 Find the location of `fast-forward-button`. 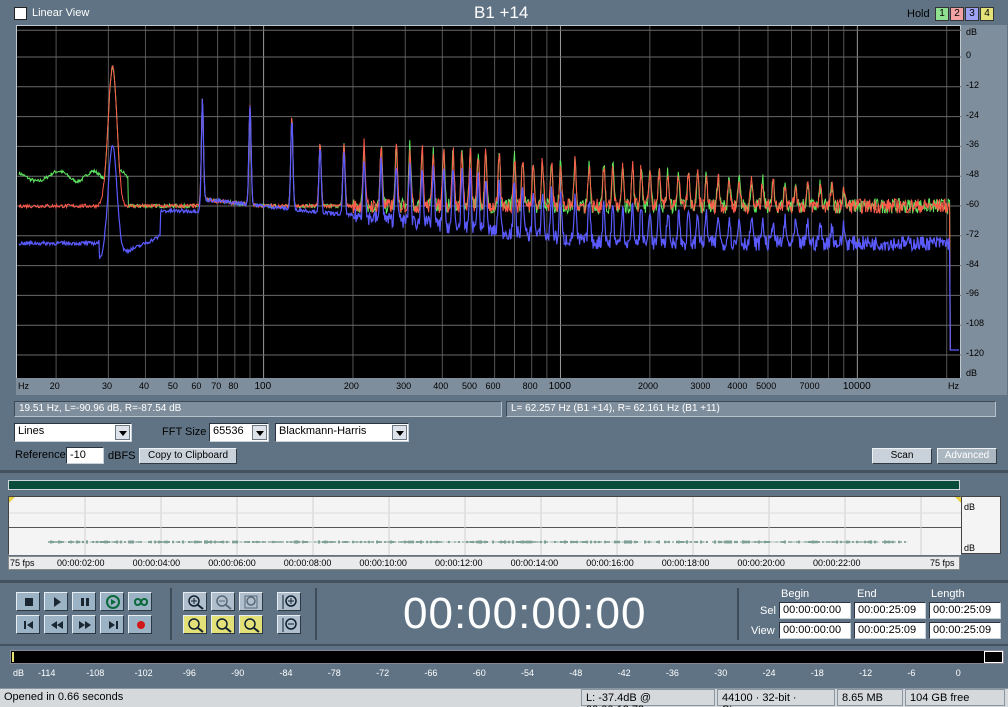

fast-forward-button is located at coordinates (84, 624).